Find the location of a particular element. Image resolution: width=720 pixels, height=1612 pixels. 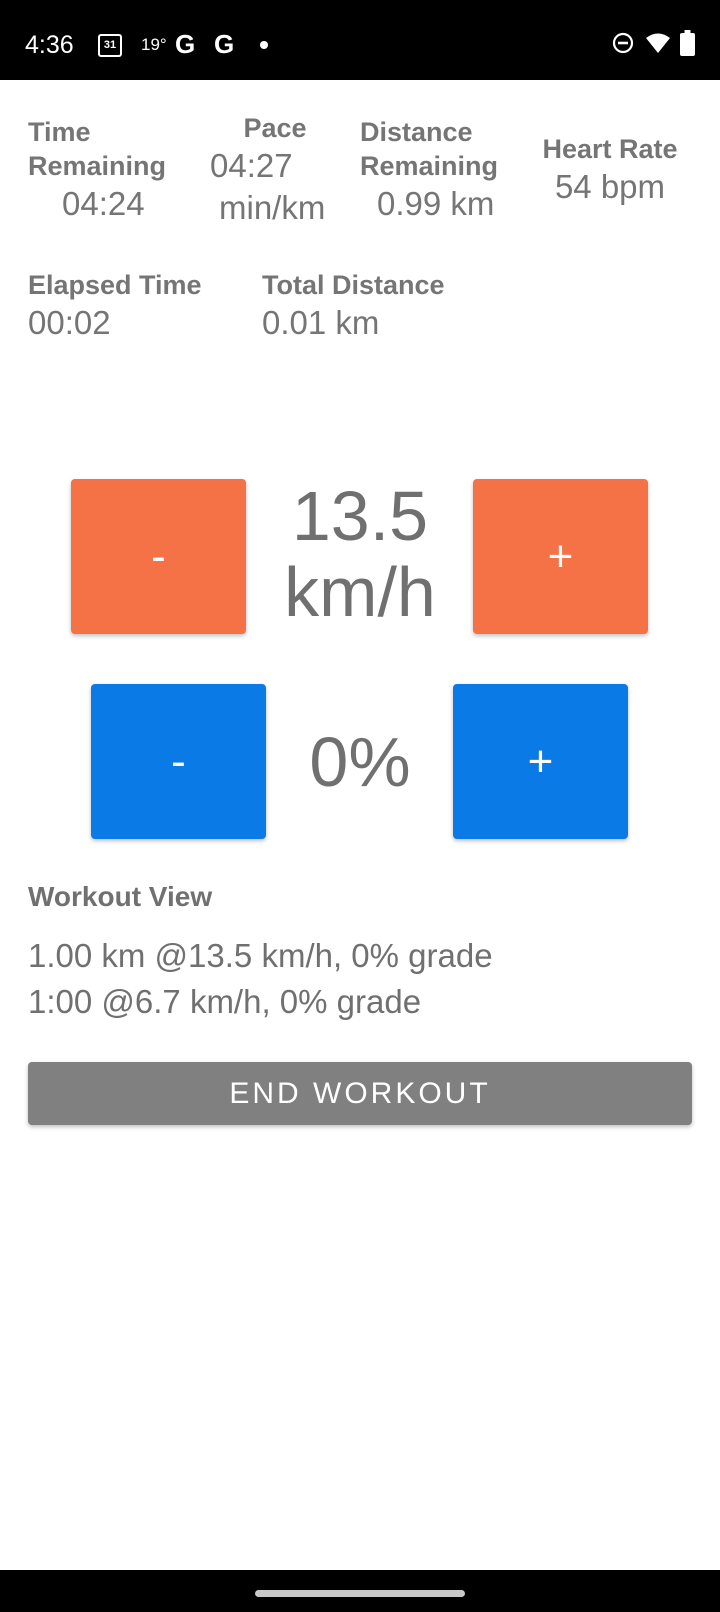

heart-rate-label: Heart Rate is located at coordinates (610, 149).